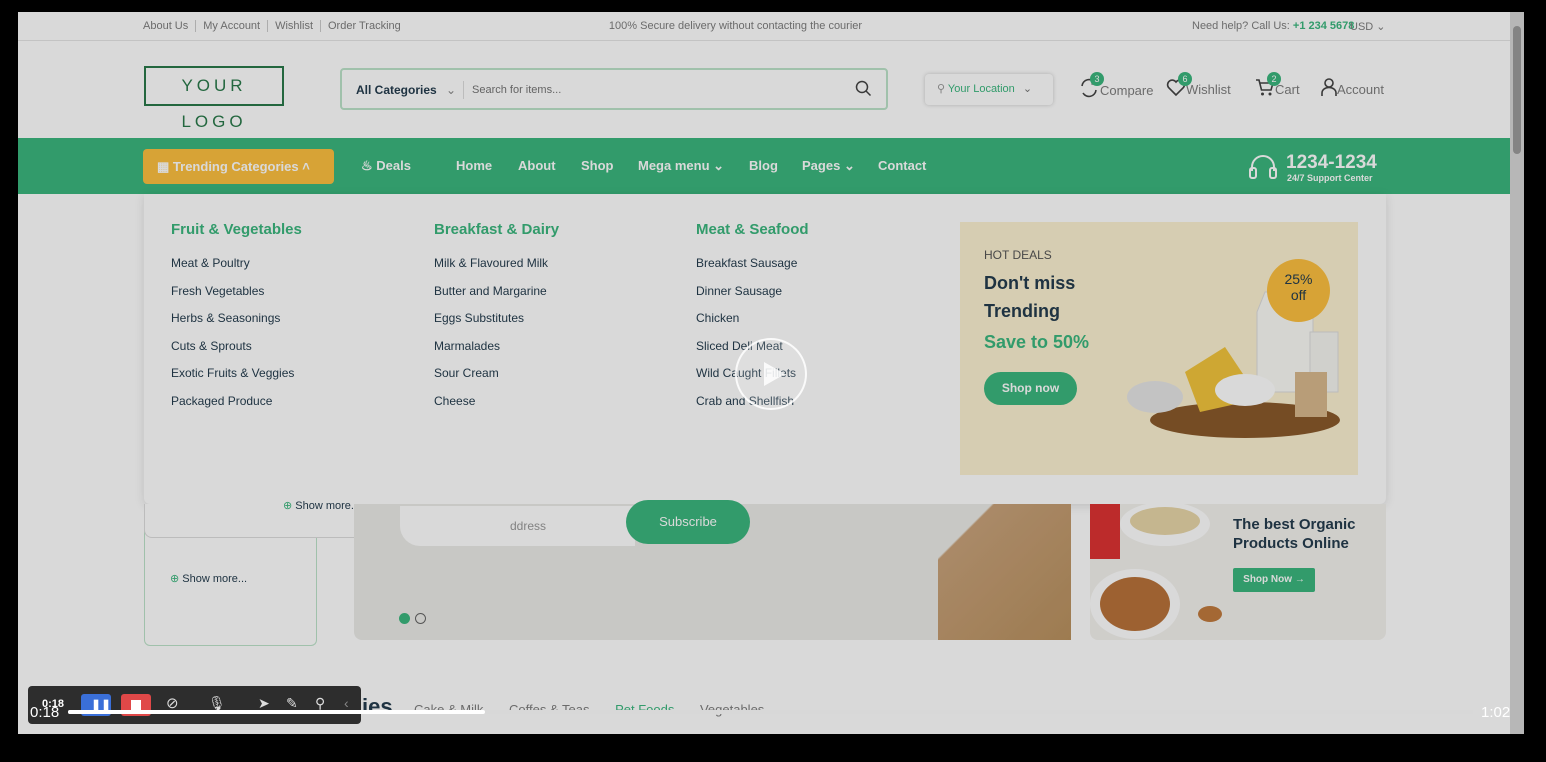 The image size is (1546, 762). Describe the element at coordinates (194, 705) in the screenshot. I see `recording-toolbar: 0:18 ❚❚ ⊘ 🎙 ➤ ✎ ⚲ ‹` at that location.